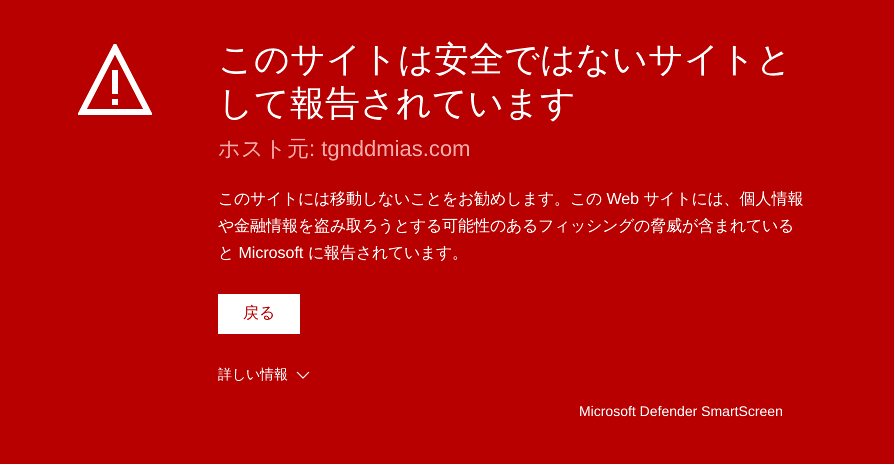 The image size is (894, 464). Describe the element at coordinates (511, 227) in the screenshot. I see `warning-message: このサイトには移動しないことをお勧めします。この Web サイトには、個人情報や金融情報を盗み取ろうとする可能性のあるフィッシングの脅威が含まれていると Microsoft に報告されています。` at that location.